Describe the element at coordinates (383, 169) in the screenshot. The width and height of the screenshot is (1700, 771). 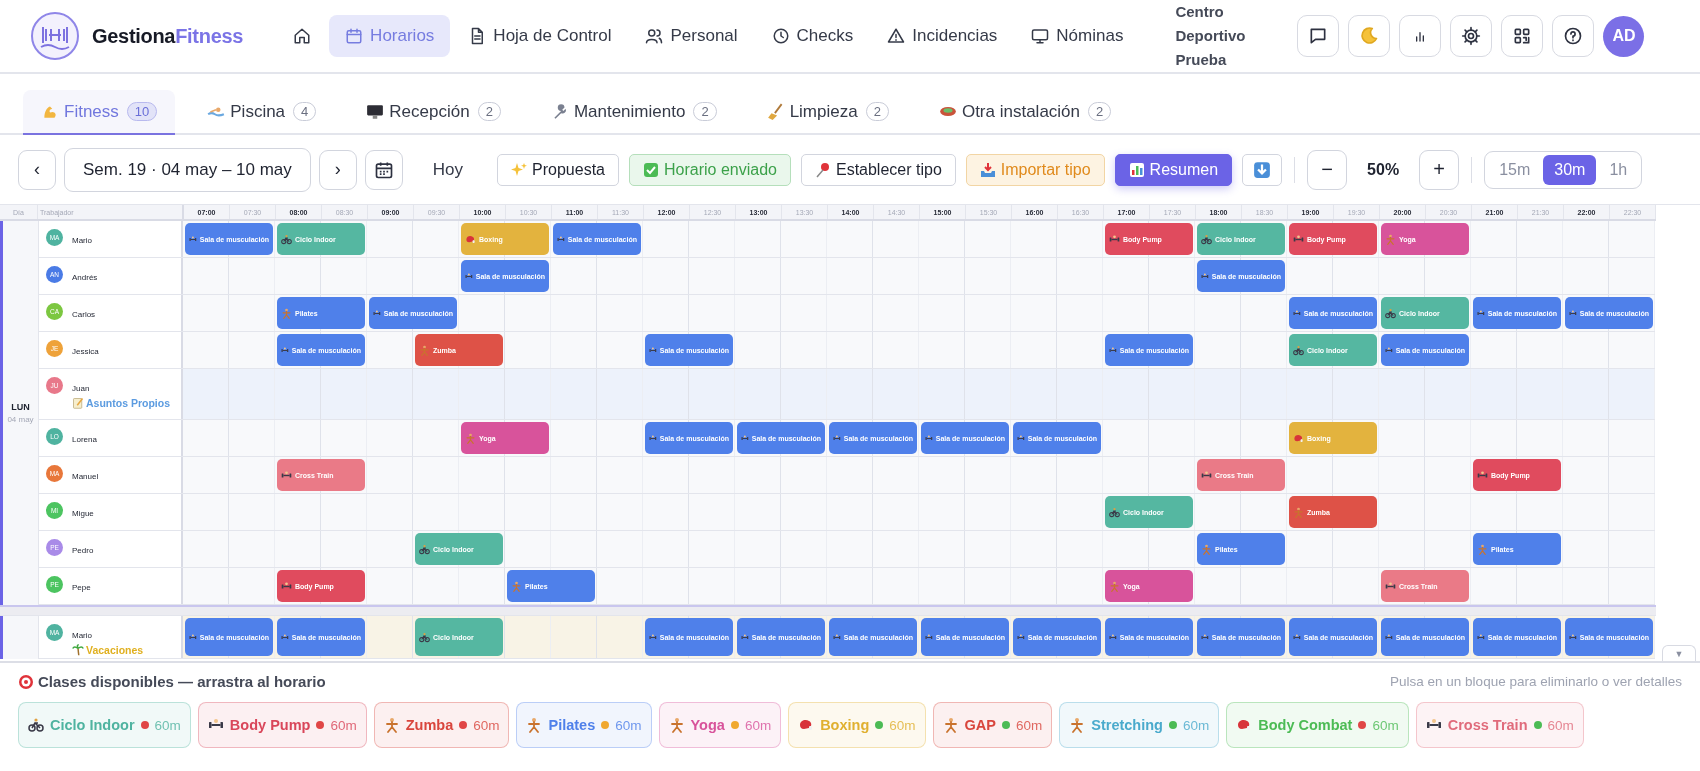
I see `calendar-button` at that location.